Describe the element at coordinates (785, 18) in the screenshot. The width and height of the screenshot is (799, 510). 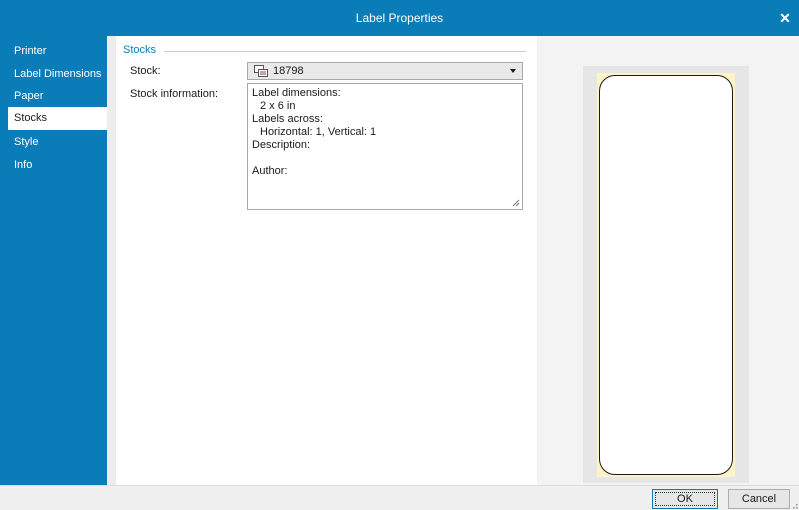
I see `close-icon: ✕` at that location.